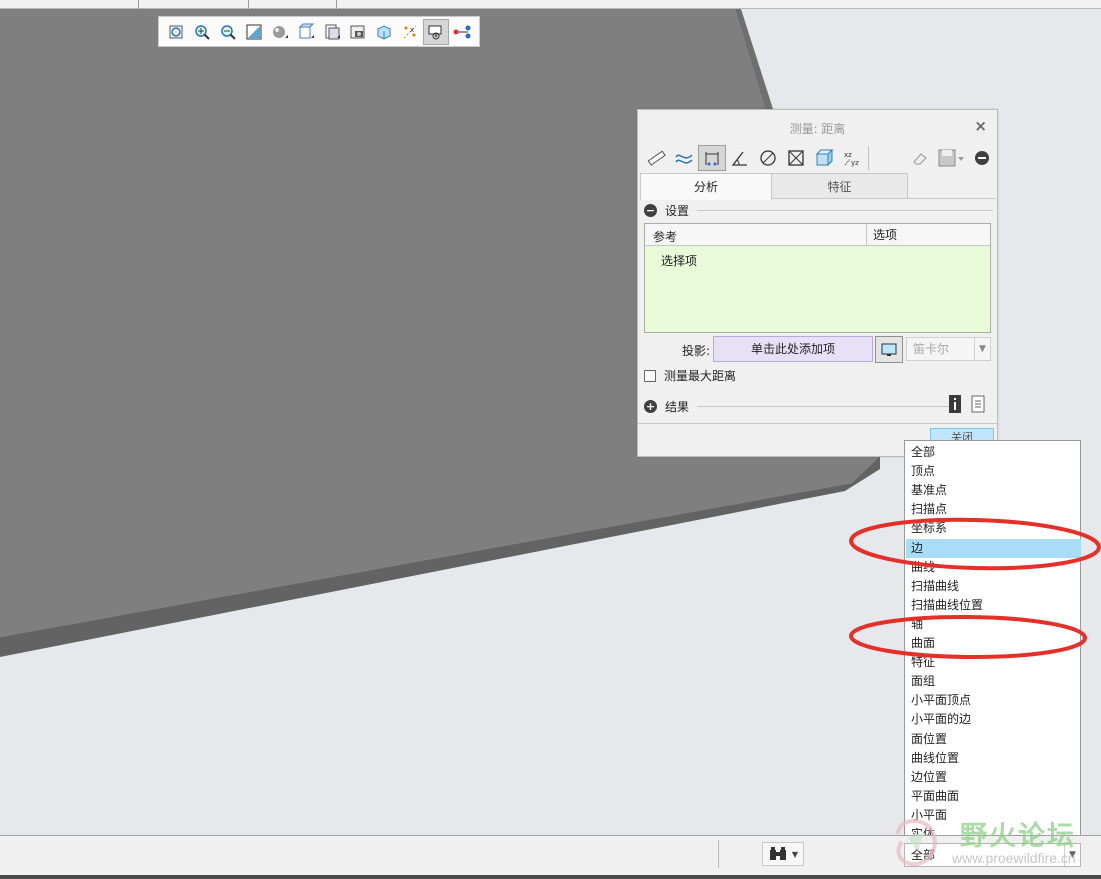 Image resolution: width=1101 pixels, height=879 pixels. Describe the element at coordinates (982, 158) in the screenshot. I see `collapse-icon` at that location.